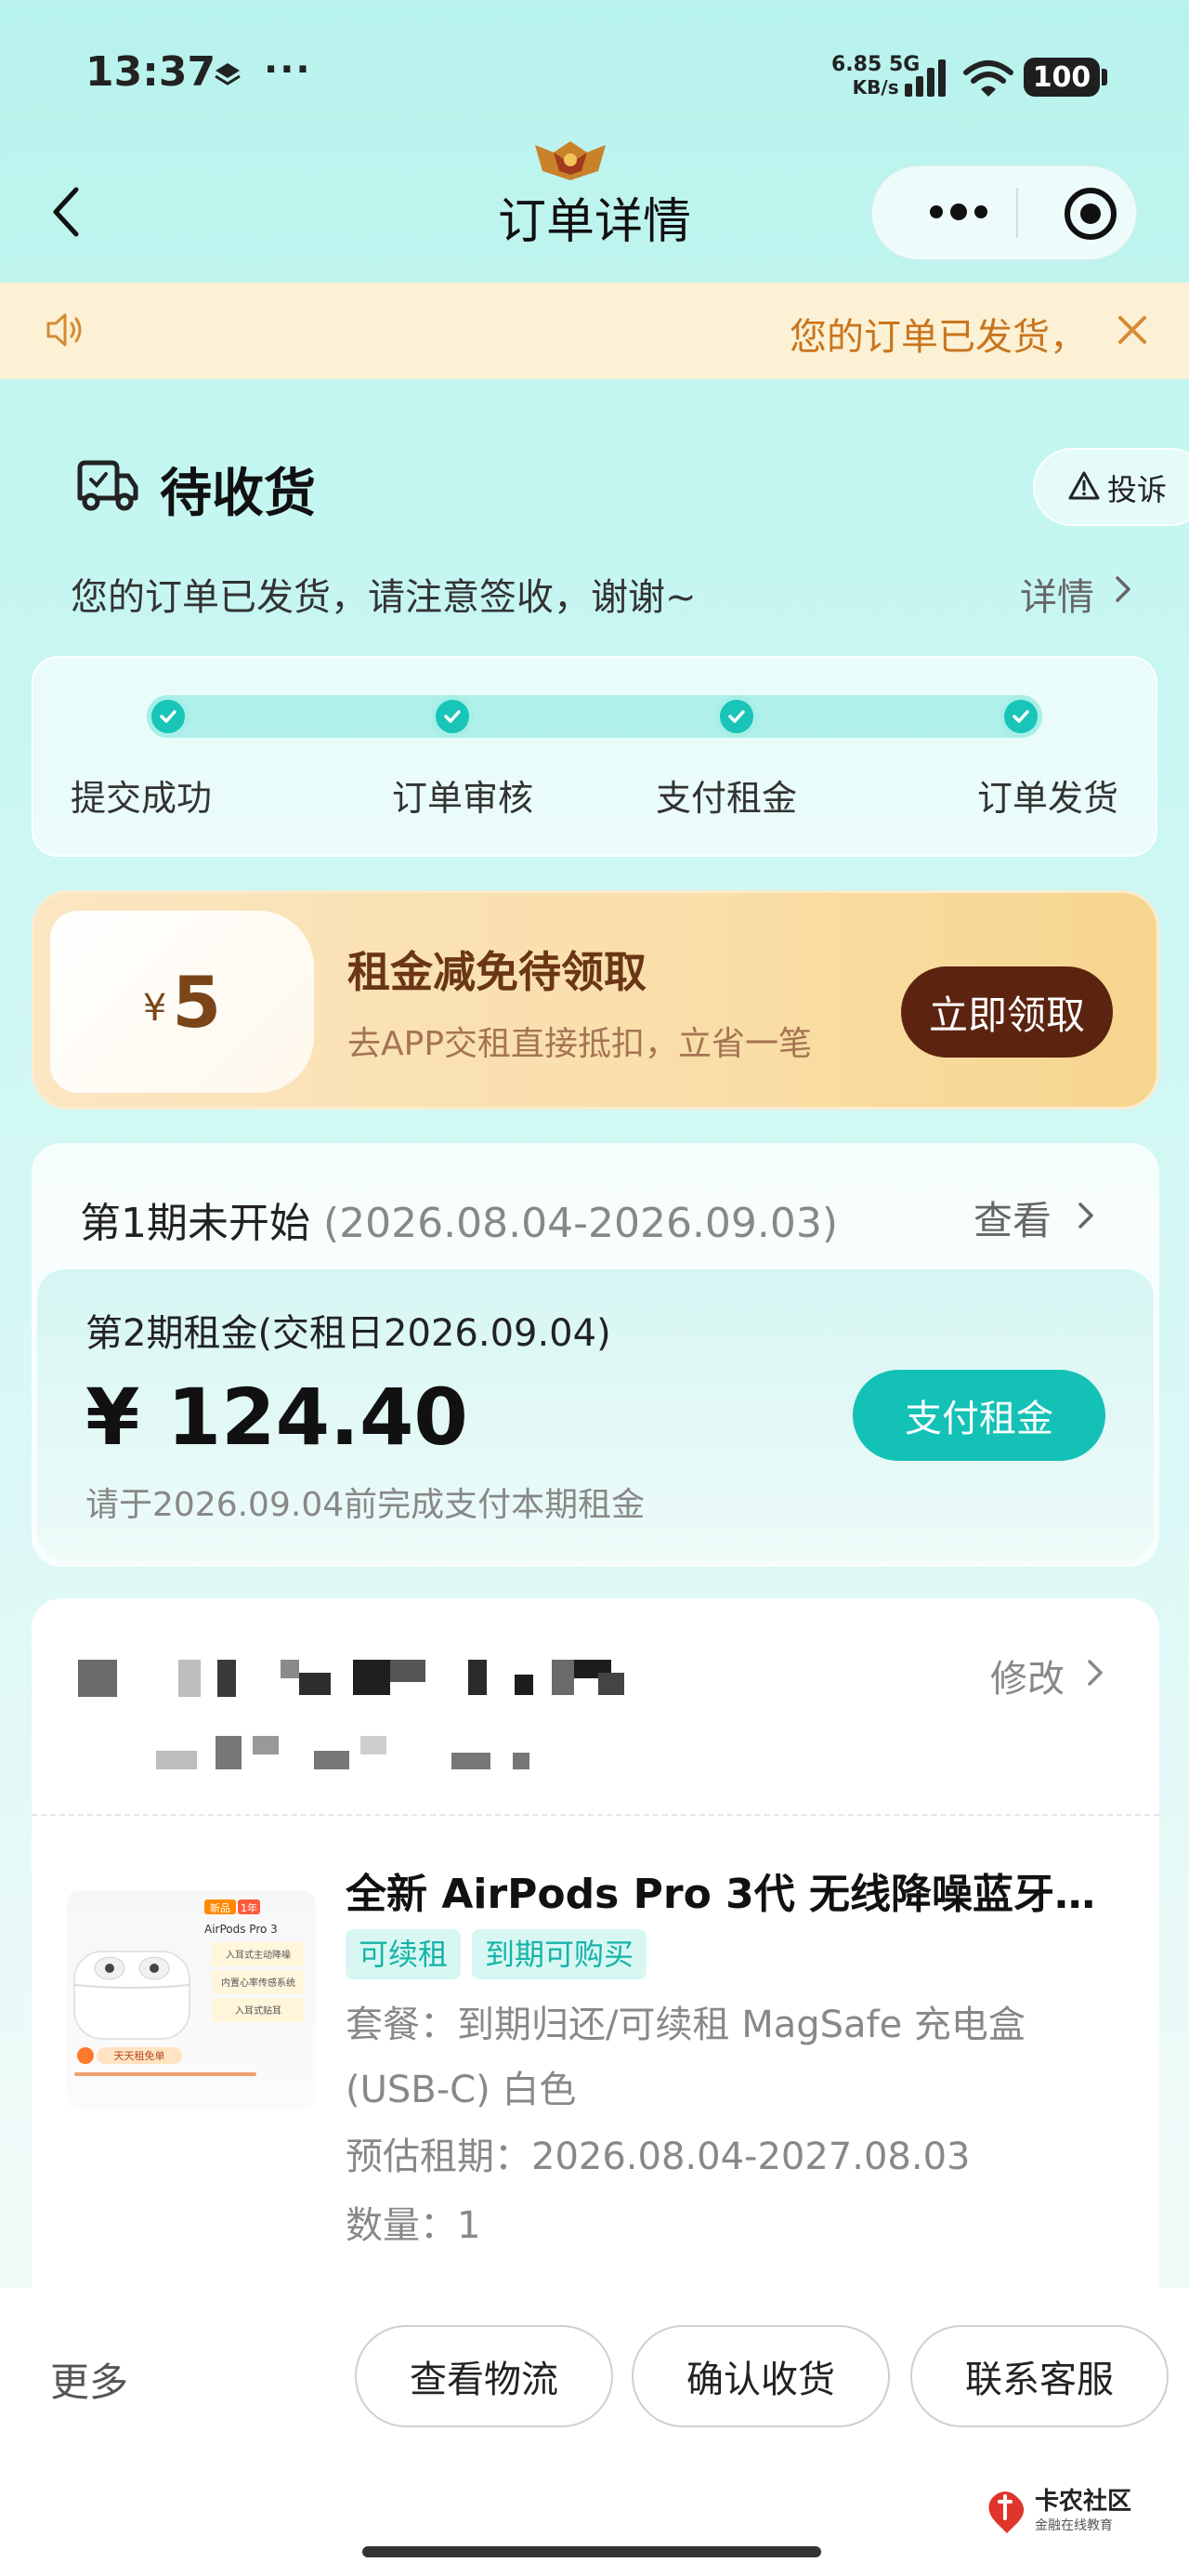  Describe the element at coordinates (288, 69) in the screenshot. I see `status-more-dots: ···` at that location.